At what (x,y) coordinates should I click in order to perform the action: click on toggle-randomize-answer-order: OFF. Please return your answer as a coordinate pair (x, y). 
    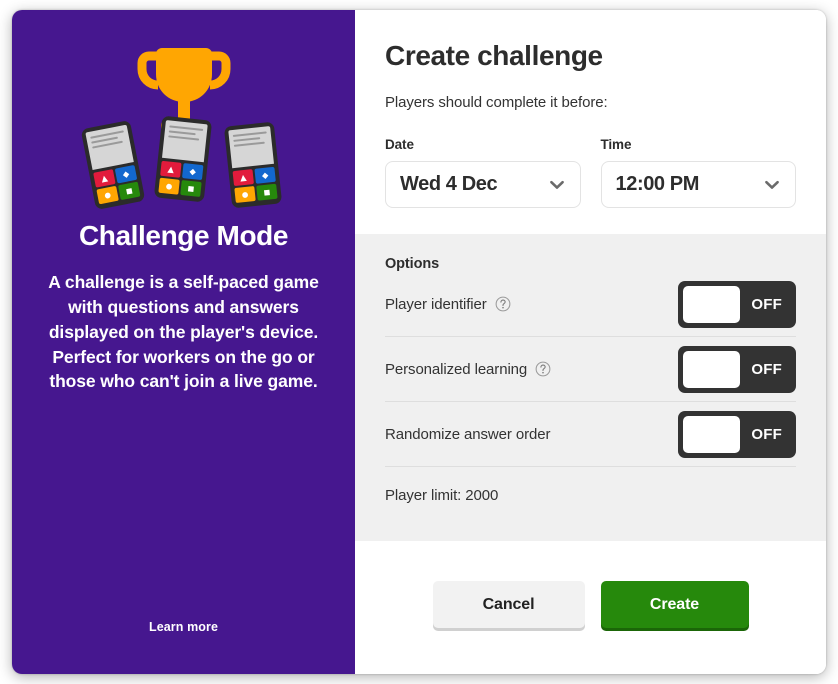
    Looking at the image, I should click on (737, 434).